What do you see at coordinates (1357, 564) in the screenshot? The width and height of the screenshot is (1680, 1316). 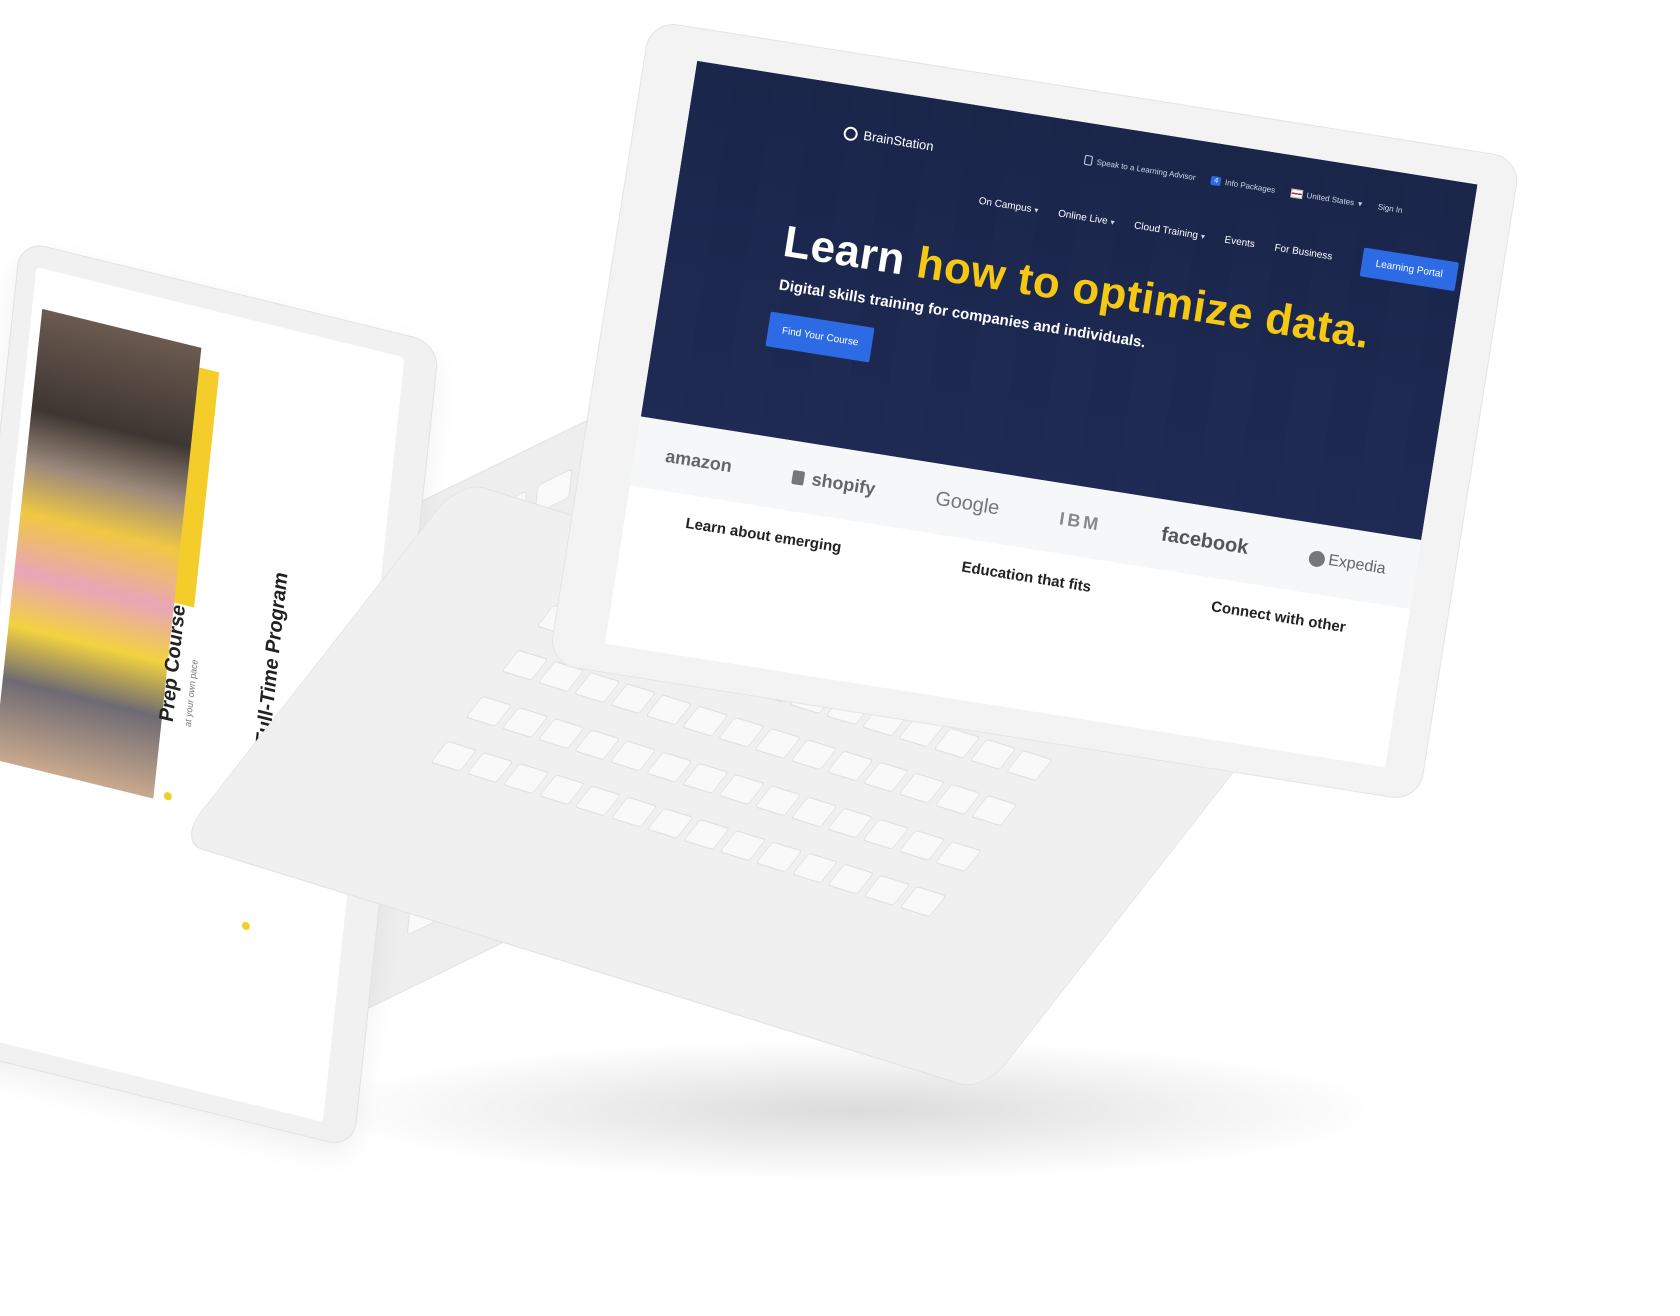 I see `expedia-label: Expedia` at bounding box center [1357, 564].